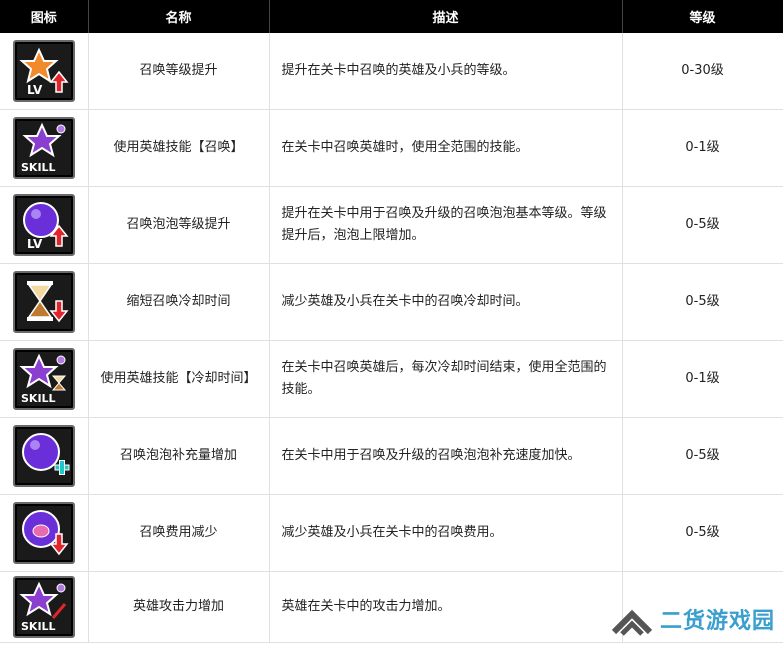 The width and height of the screenshot is (783, 646). What do you see at coordinates (446, 533) in the screenshot?
I see `row-desc: 减少英雄及小兵在关卡中的召唤费用。` at bounding box center [446, 533].